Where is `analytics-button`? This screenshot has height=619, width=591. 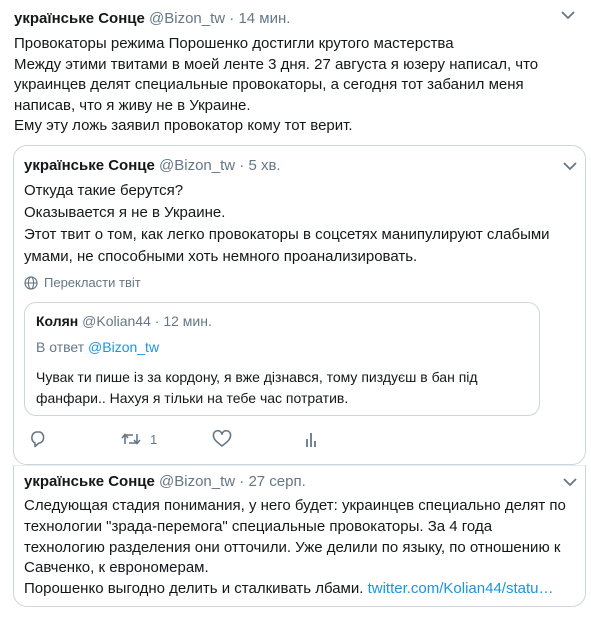
analytics-button is located at coordinates (312, 439).